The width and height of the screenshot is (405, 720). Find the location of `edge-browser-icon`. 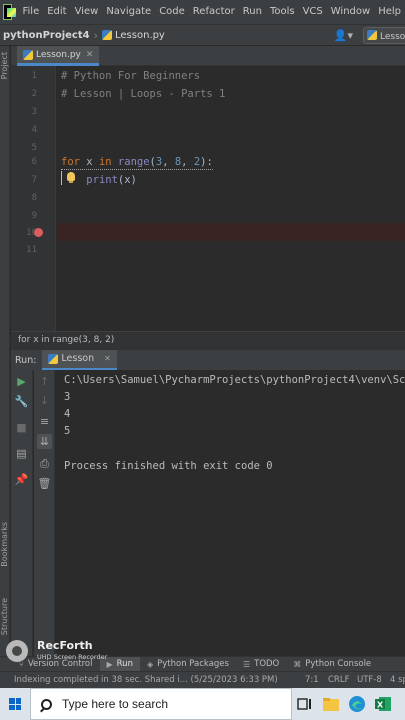

edge-browser-icon is located at coordinates (357, 704).